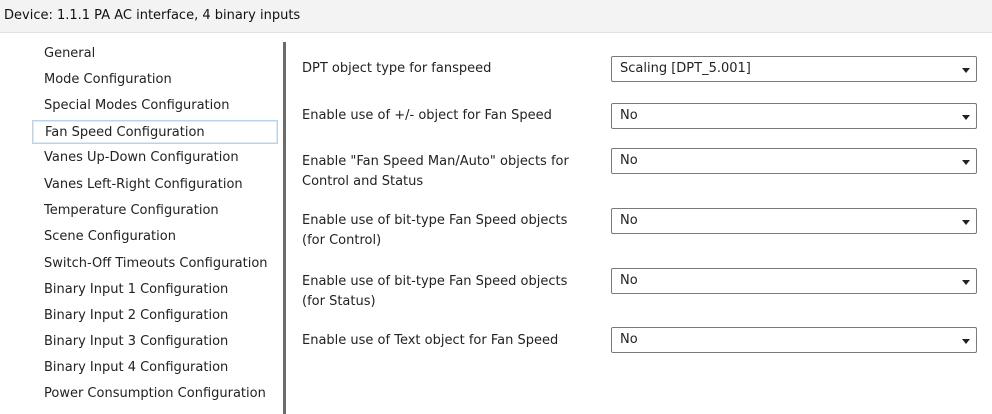  I want to click on param-label: Enable use of +/- object for Fan Speed, so click(427, 115).